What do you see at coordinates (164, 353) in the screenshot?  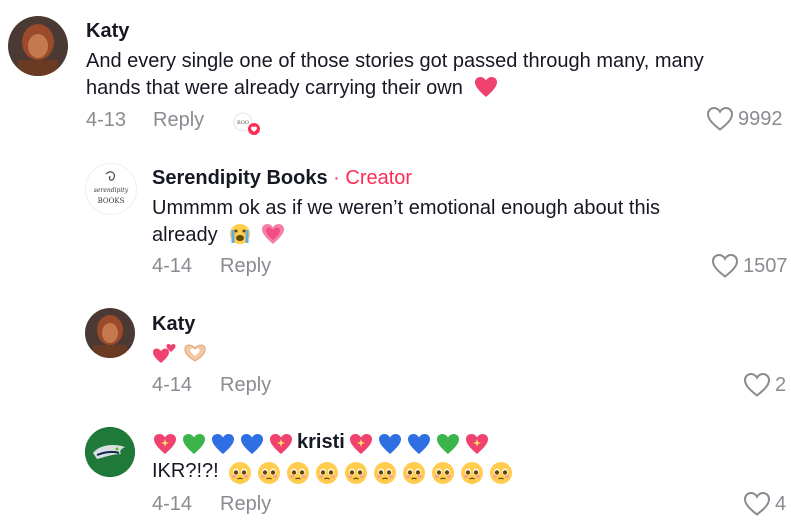 I see `two-hearts-emoji-icon` at bounding box center [164, 353].